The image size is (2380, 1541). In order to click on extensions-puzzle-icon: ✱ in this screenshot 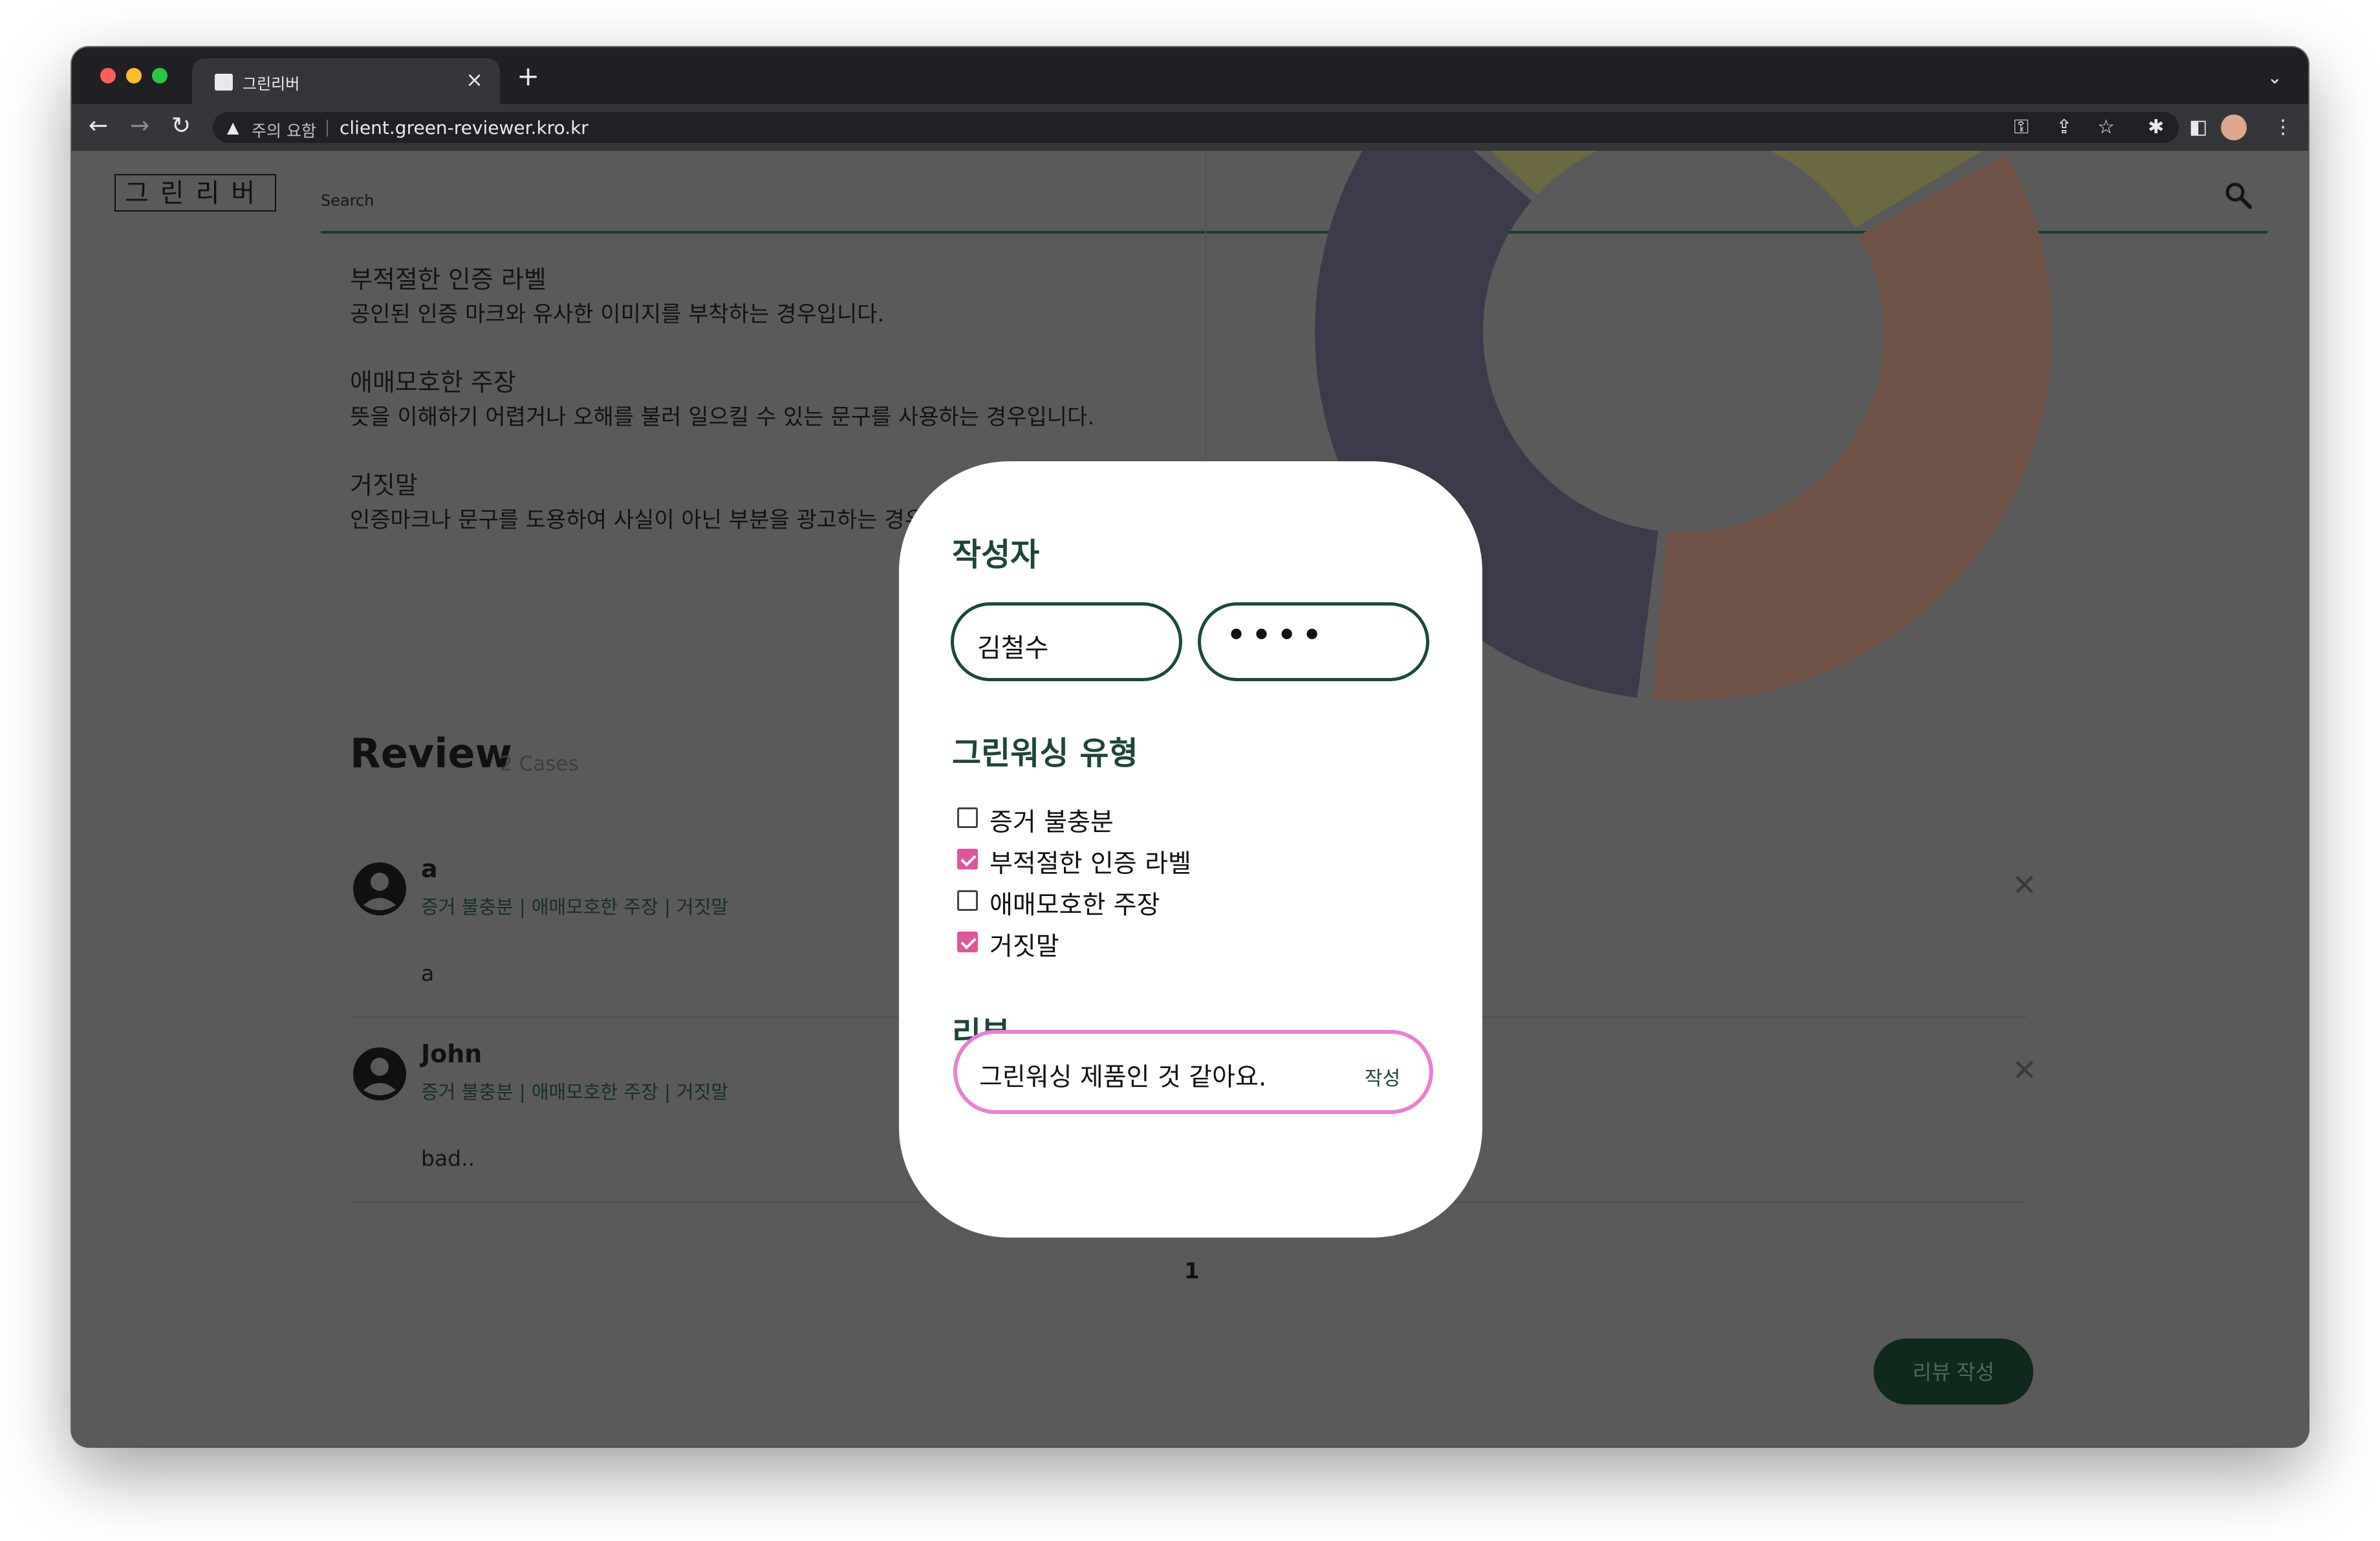, I will do `click(2156, 127)`.